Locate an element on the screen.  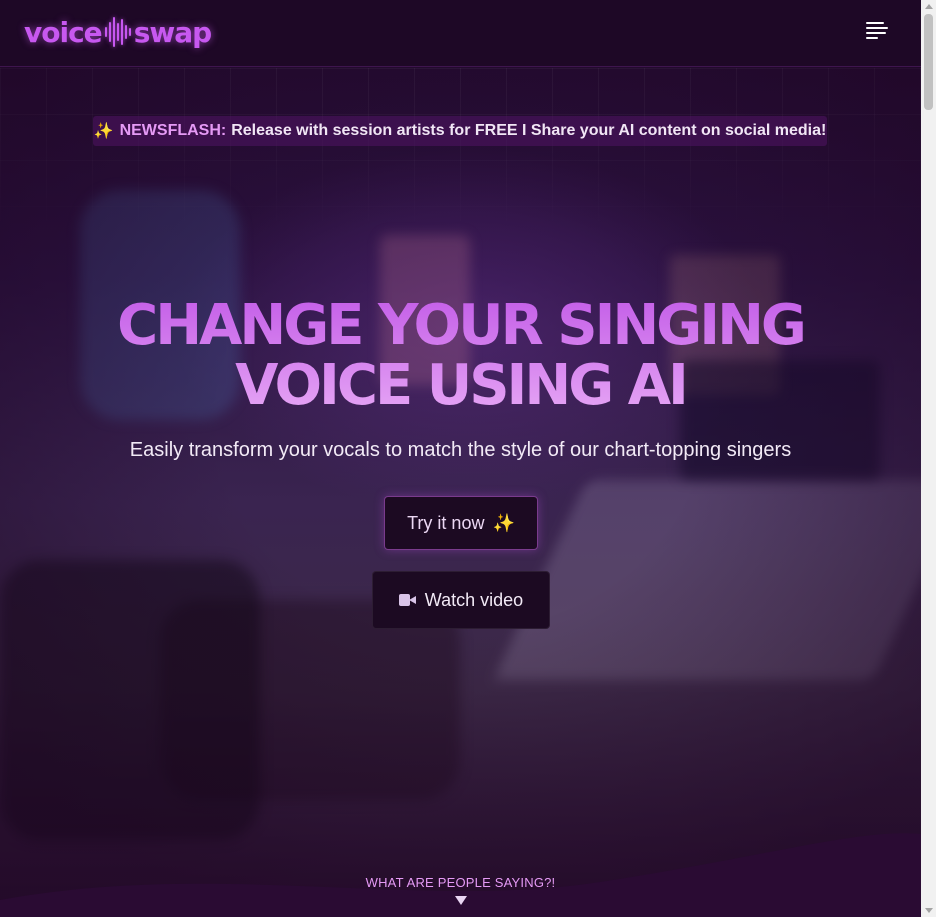
triangle-down-icon is located at coordinates (461, 900).